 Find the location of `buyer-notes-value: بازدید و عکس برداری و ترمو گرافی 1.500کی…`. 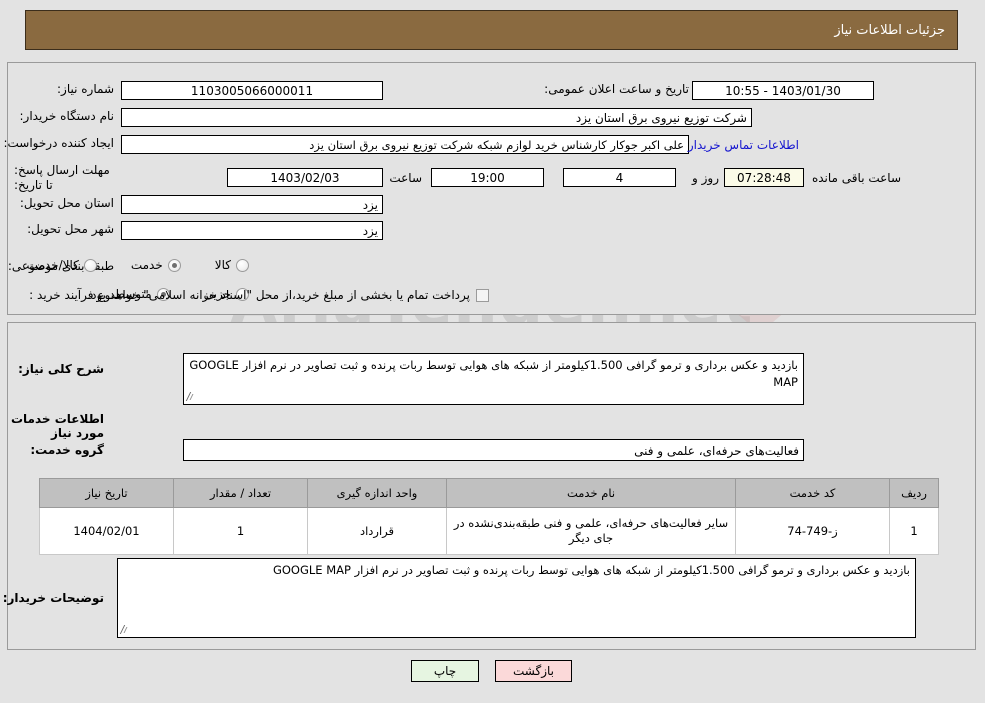

buyer-notes-value: بازدید و عکس برداری و ترمو گرافی 1.500کی… is located at coordinates (592, 570).